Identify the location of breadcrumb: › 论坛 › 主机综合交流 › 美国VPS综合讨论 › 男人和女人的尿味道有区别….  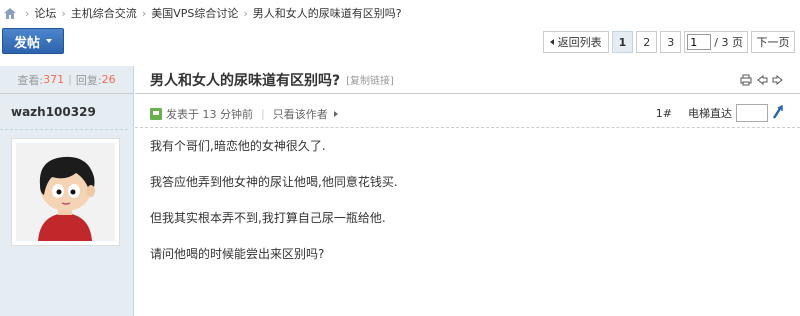
(400, 13).